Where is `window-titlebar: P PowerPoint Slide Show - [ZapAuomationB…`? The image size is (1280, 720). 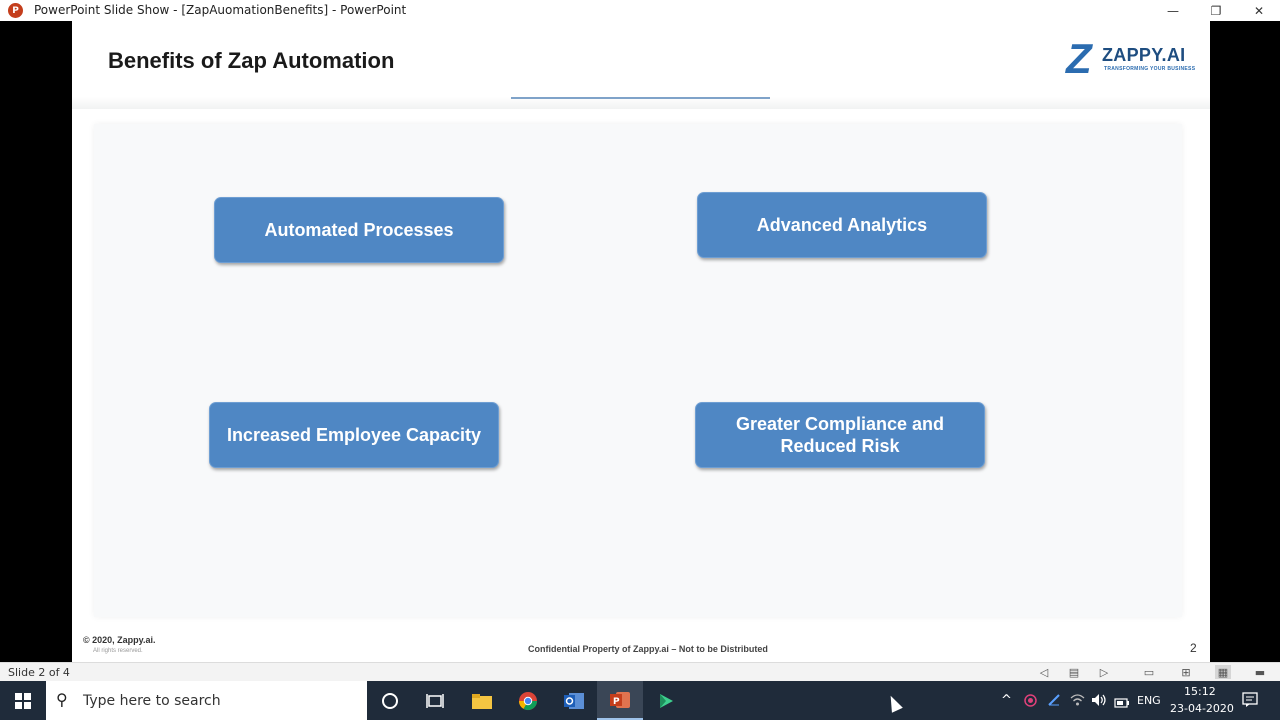 window-titlebar: P PowerPoint Slide Show - [ZapAuomationB… is located at coordinates (640, 10).